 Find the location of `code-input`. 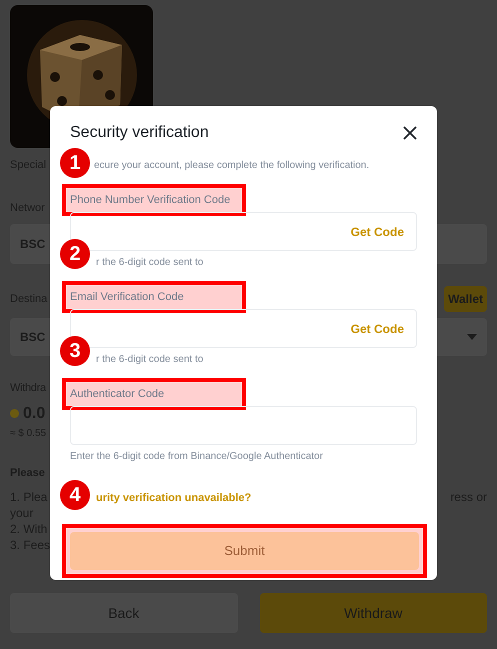

code-input is located at coordinates (243, 425).